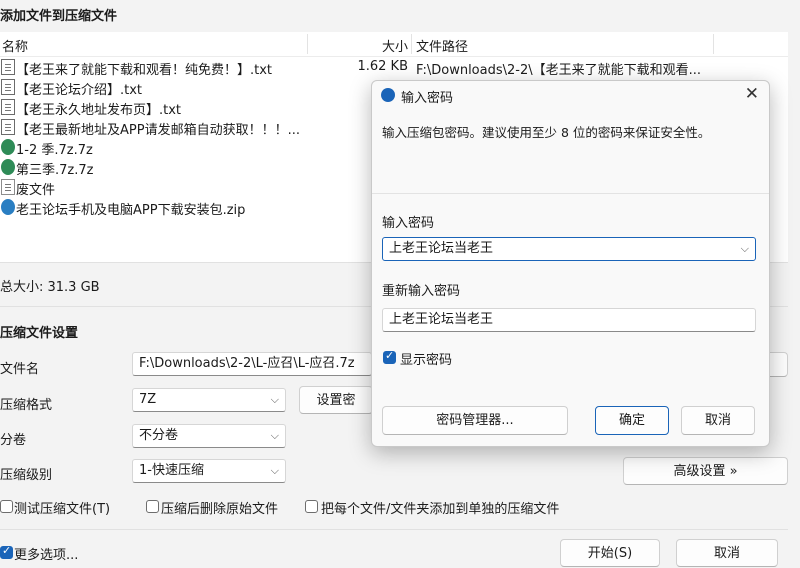  Describe the element at coordinates (59, 16) in the screenshot. I see `window-title: 添加文件到压缩文件` at that location.